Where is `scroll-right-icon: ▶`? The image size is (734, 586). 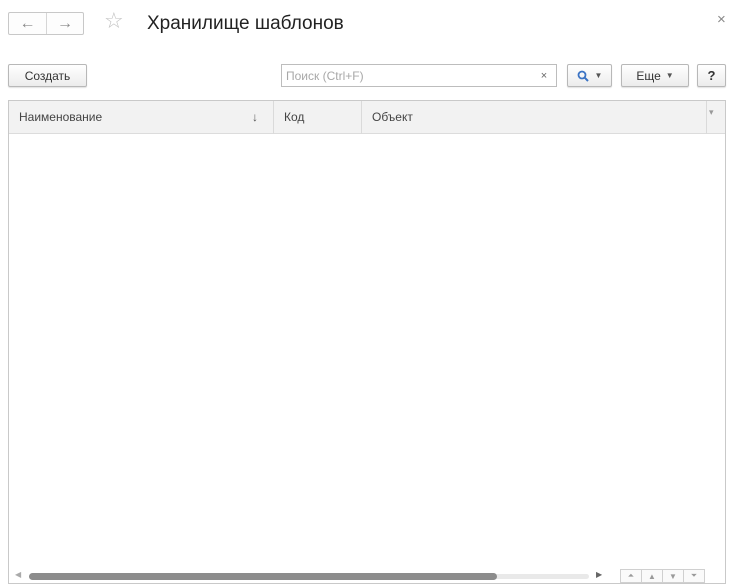
scroll-right-icon: ▶ is located at coordinates (599, 574).